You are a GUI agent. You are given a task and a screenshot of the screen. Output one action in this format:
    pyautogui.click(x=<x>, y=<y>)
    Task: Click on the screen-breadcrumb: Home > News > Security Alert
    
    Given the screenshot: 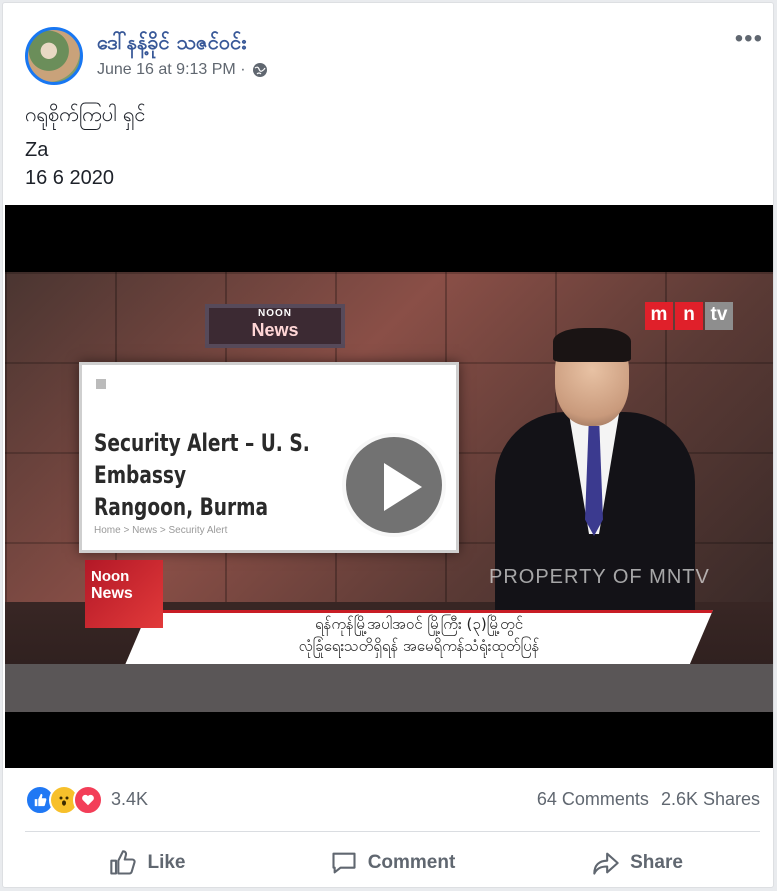 What is the action you would take?
    pyautogui.click(x=161, y=530)
    